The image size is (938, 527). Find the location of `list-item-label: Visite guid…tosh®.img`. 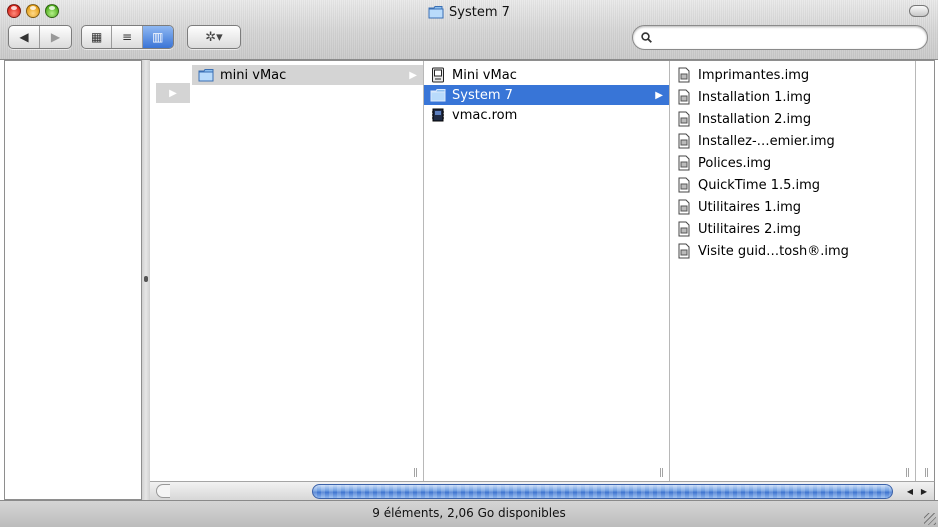

list-item-label: Visite guid…tosh®.img is located at coordinates (773, 251).